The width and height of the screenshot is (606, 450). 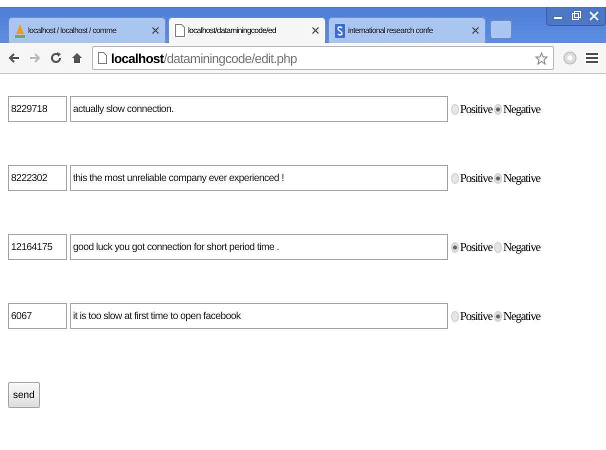 What do you see at coordinates (592, 58) in the screenshot?
I see `menu-icon` at bounding box center [592, 58].